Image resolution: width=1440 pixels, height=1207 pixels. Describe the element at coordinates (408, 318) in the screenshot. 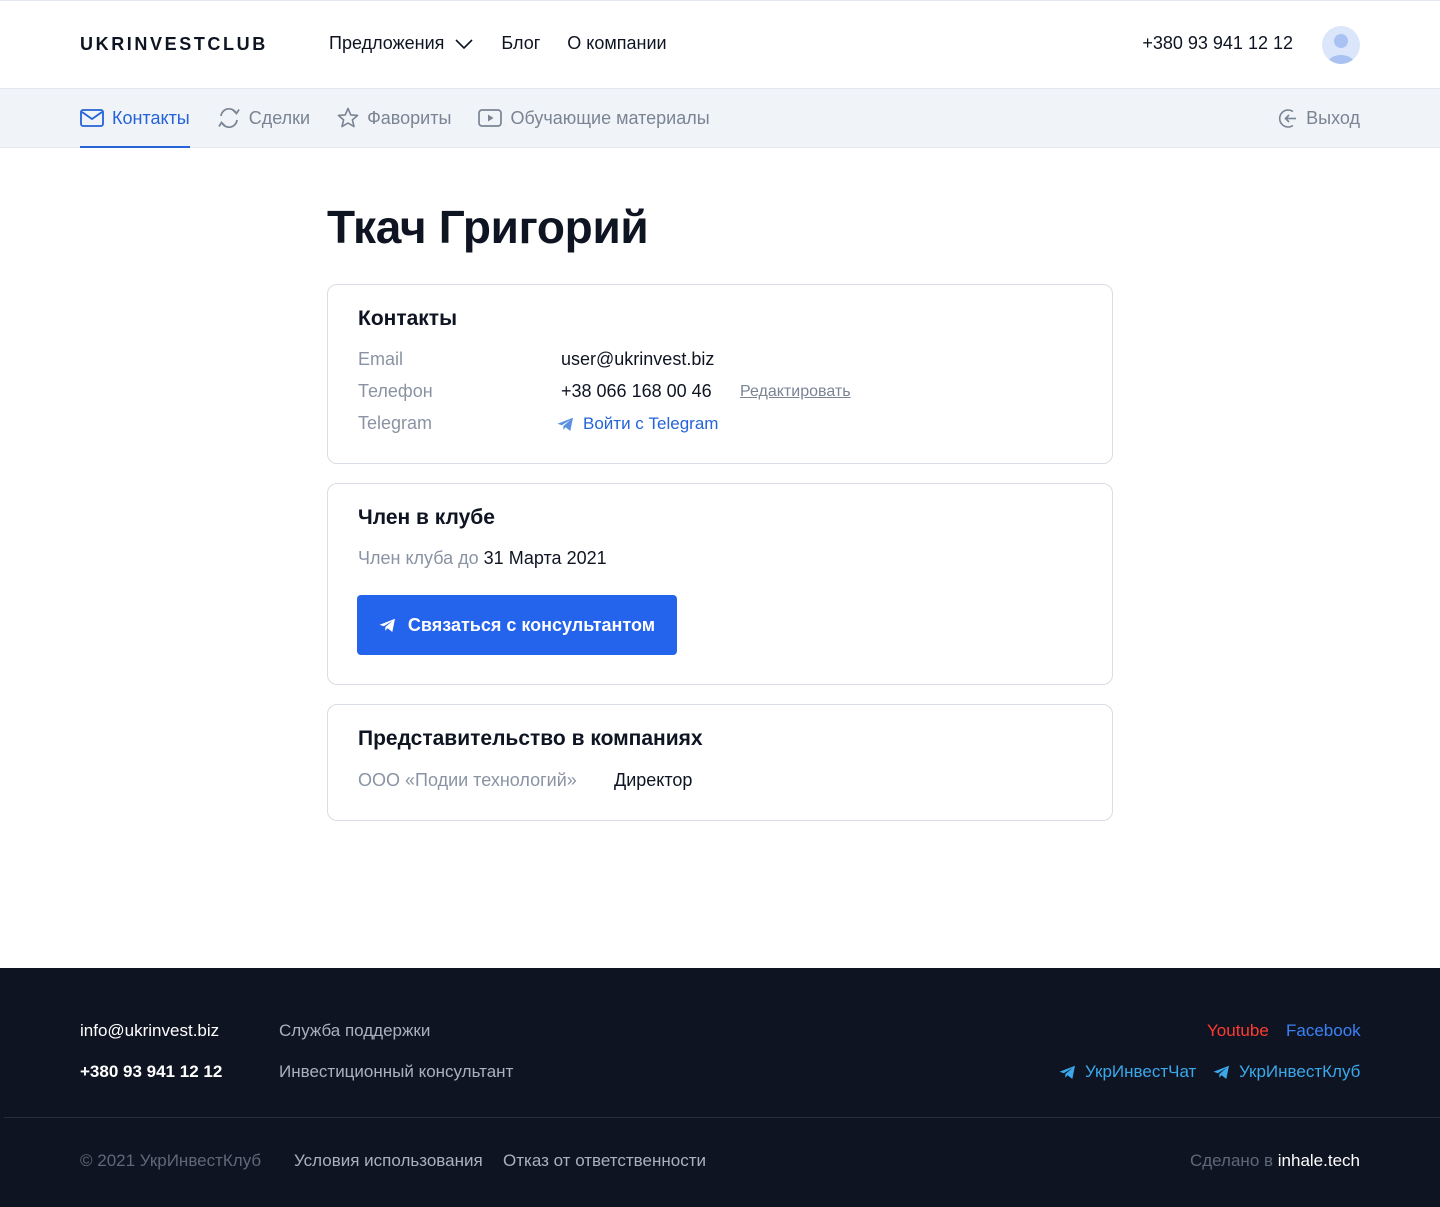

I see `contacts-title: Контакты` at that location.